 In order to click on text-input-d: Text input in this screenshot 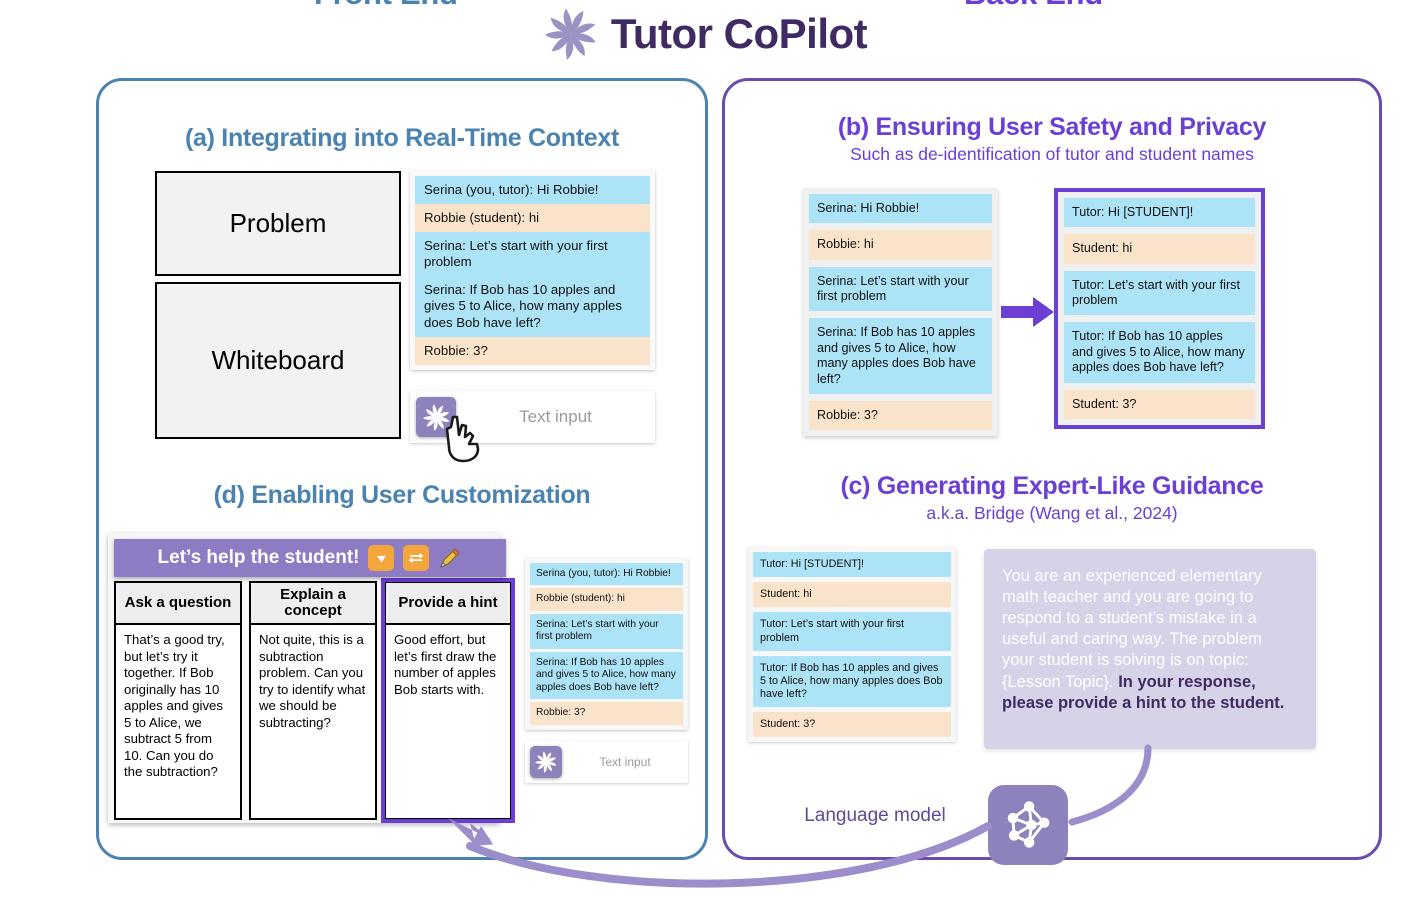, I will do `click(625, 762)`.